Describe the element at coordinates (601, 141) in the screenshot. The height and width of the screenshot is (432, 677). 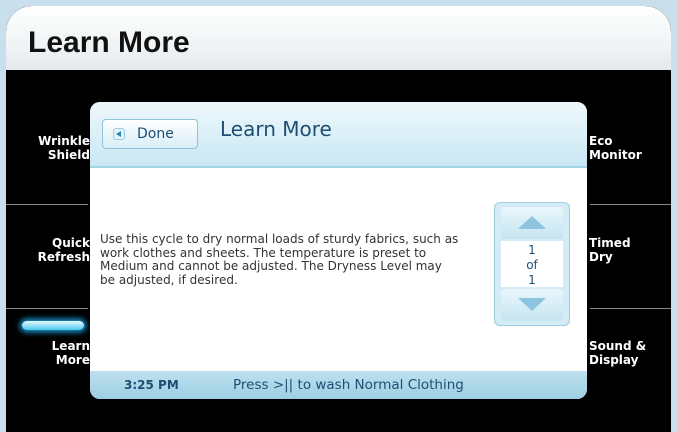
I see `menu-eco-monitor-line1: Eco` at that location.